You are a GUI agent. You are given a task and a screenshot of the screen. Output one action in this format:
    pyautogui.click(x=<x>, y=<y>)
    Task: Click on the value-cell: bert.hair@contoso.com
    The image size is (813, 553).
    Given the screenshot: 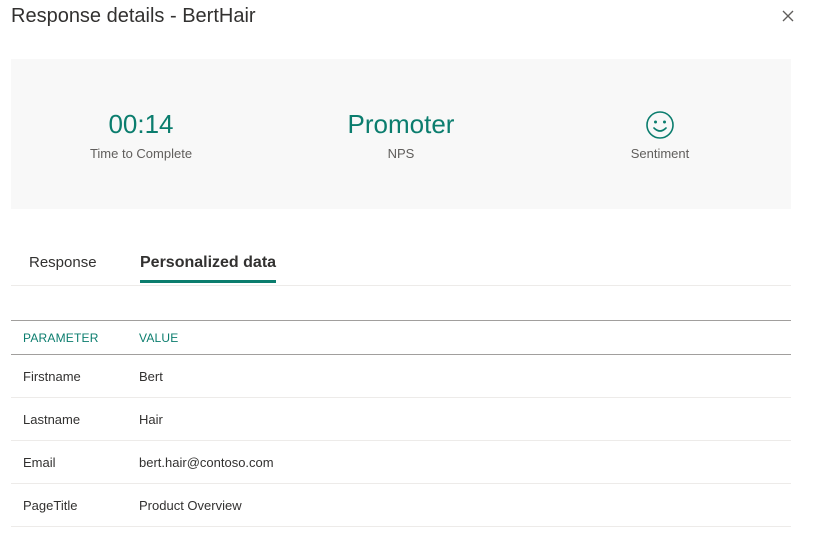 What is the action you would take?
    pyautogui.click(x=206, y=462)
    